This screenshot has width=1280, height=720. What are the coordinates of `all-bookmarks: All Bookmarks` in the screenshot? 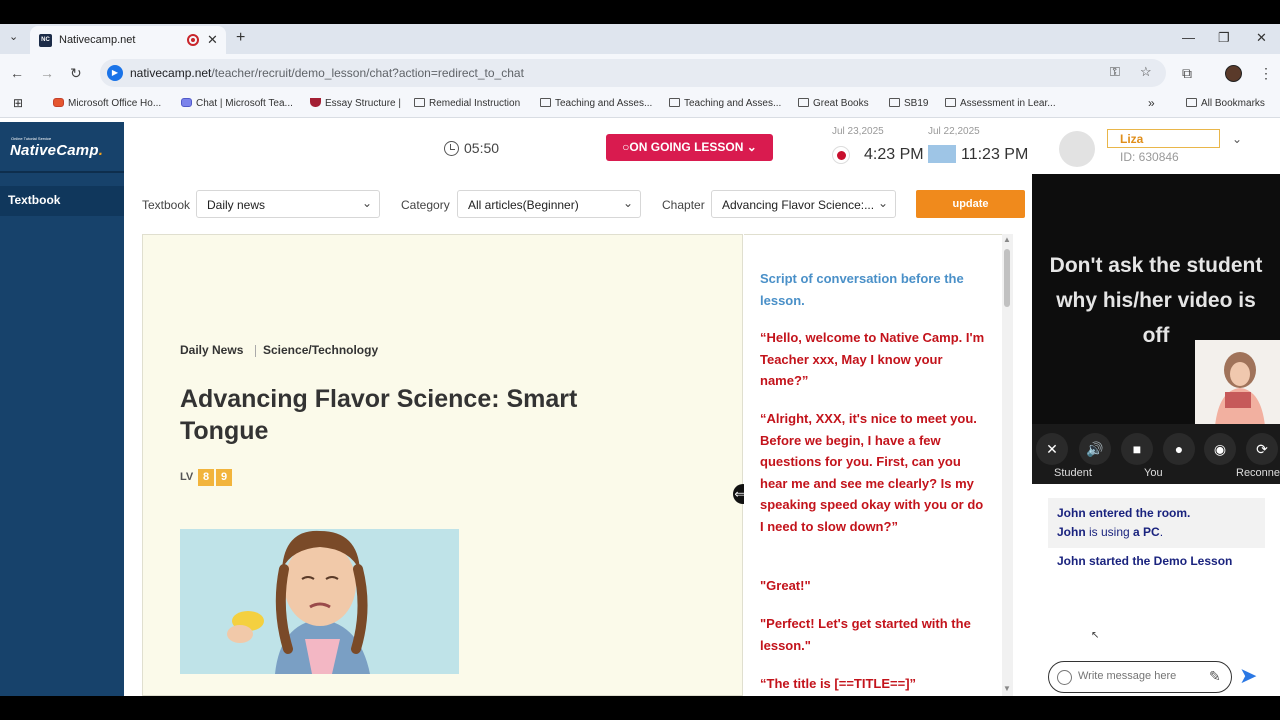 It's located at (1225, 103).